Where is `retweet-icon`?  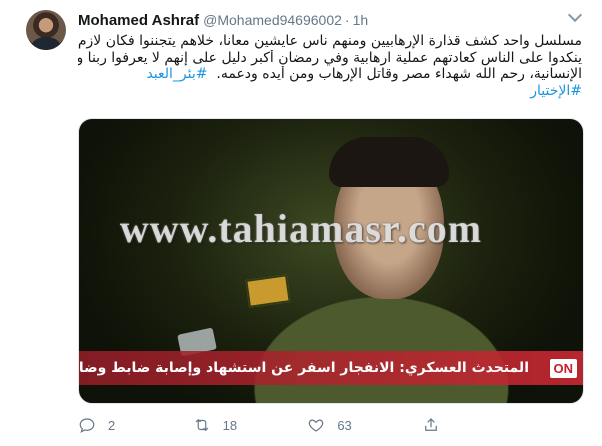
retweet-icon is located at coordinates (202, 425).